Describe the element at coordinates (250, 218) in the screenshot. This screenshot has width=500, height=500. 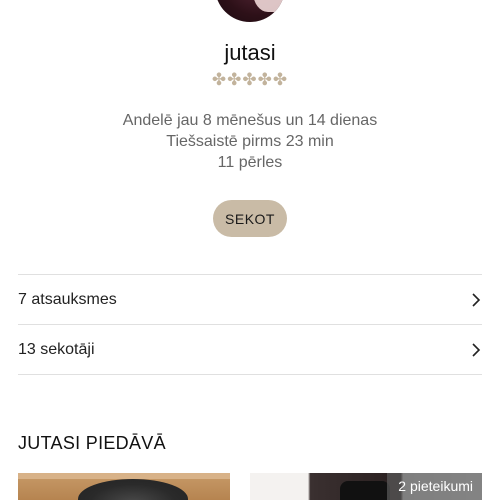
I see `follow-button: SEKOT` at that location.